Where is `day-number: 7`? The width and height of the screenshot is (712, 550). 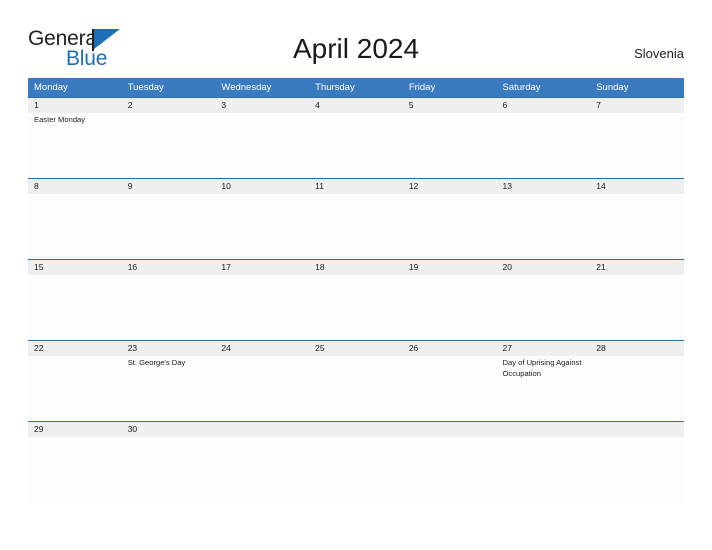
day-number: 7 is located at coordinates (637, 105).